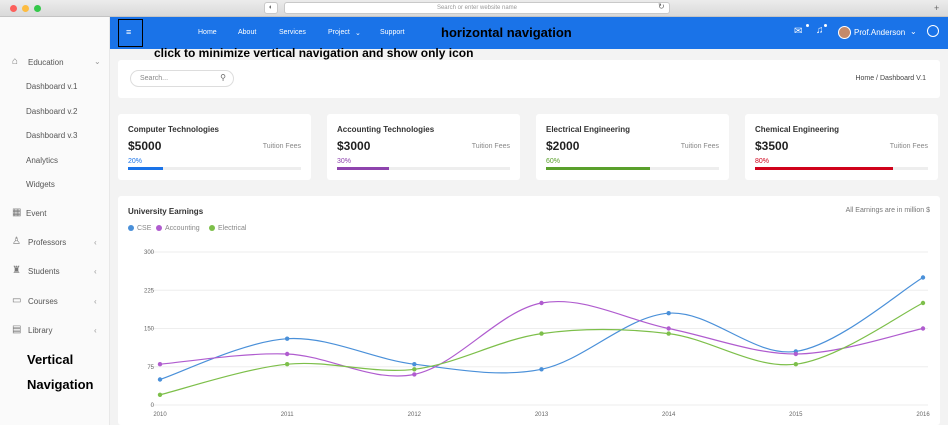  What do you see at coordinates (207, 32) in the screenshot?
I see `nav-home: Home` at bounding box center [207, 32].